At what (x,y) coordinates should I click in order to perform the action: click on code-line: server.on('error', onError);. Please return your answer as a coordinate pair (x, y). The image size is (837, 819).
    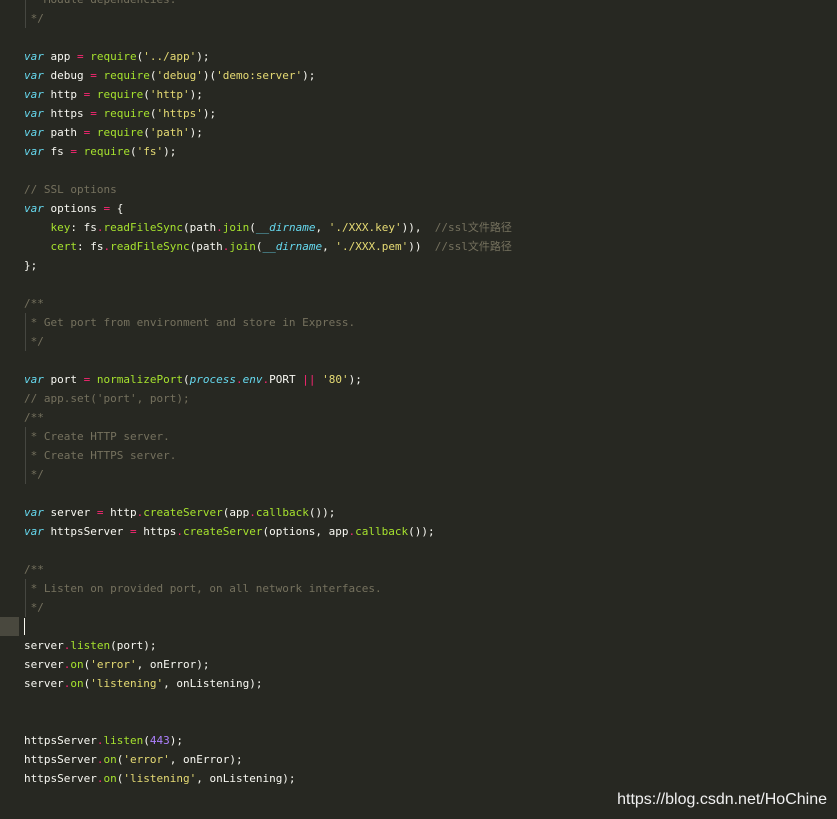
    Looking at the image, I should click on (418, 664).